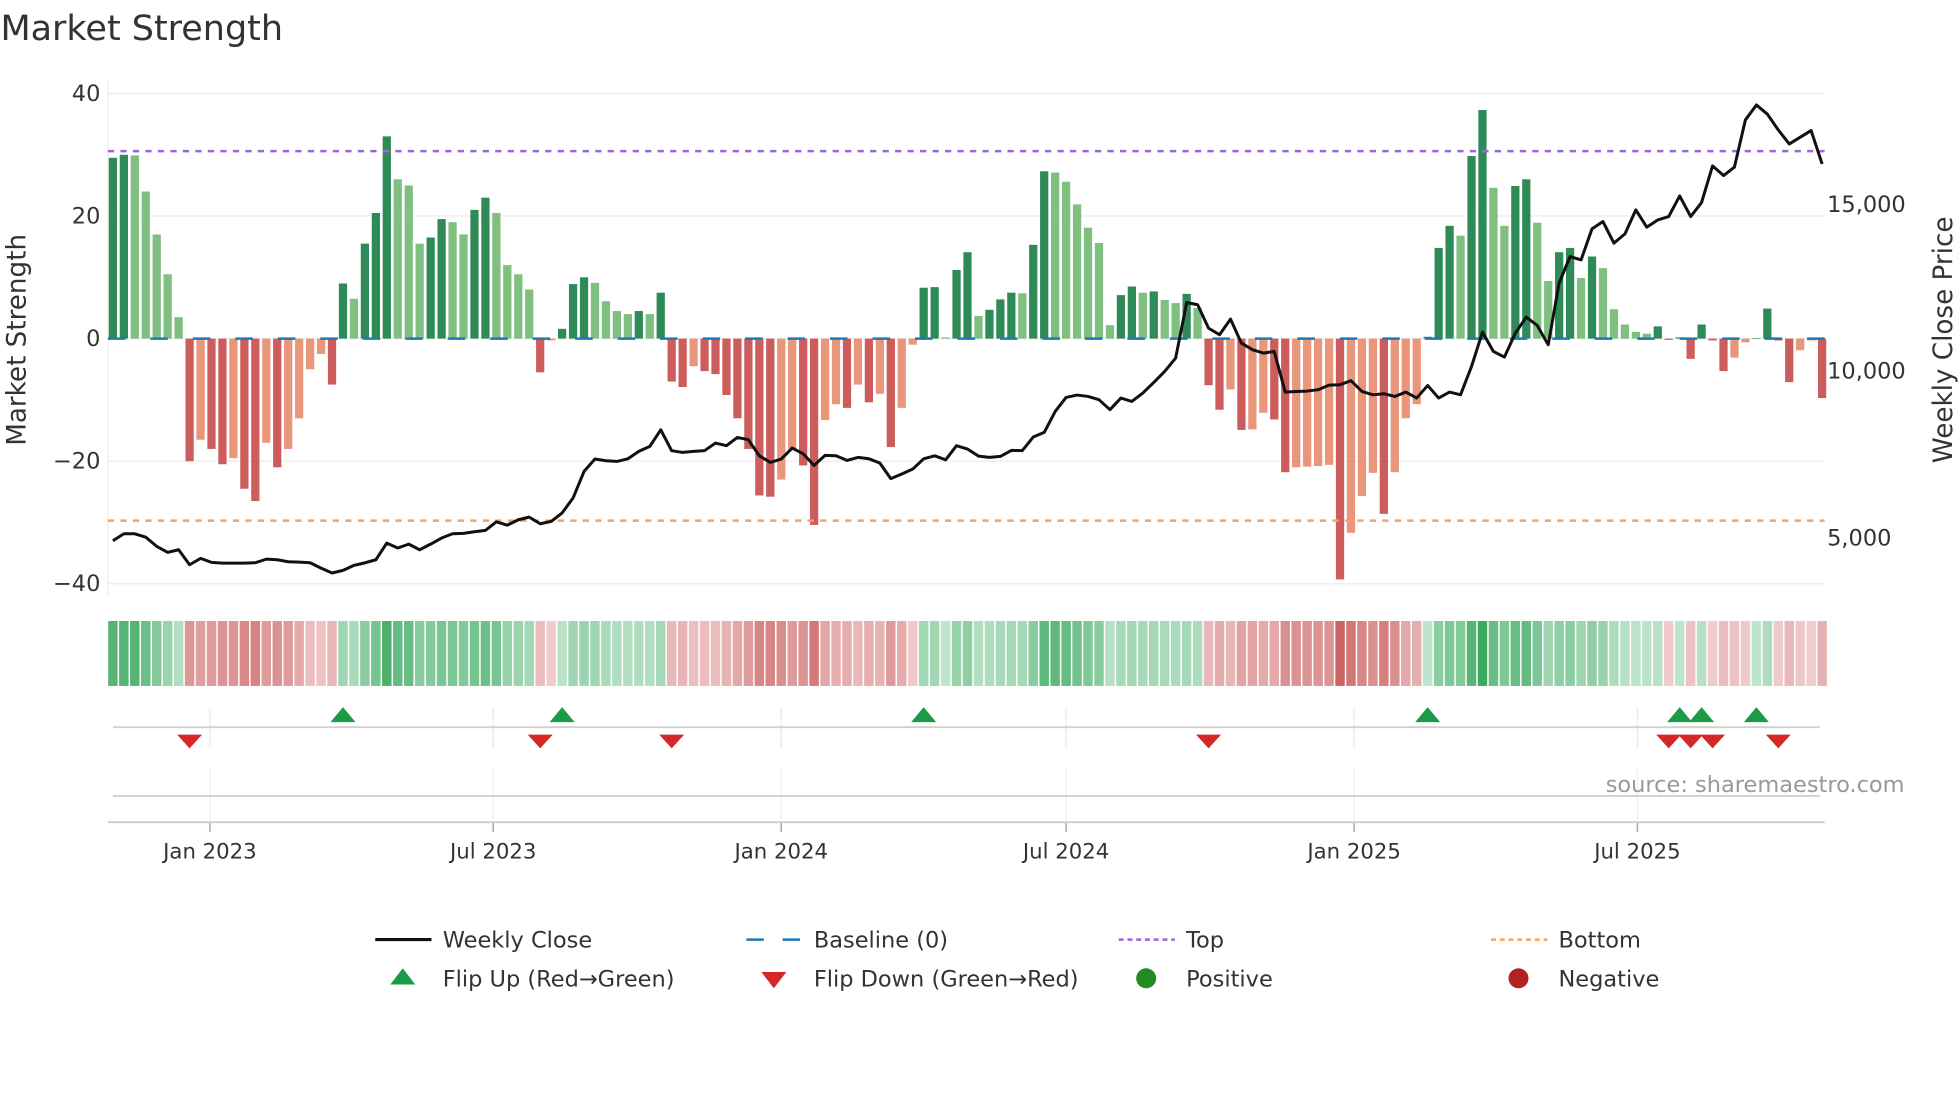 The width and height of the screenshot is (1960, 1102). Describe the element at coordinates (517, 941) in the screenshot. I see `legend-label: Weekly Close` at that location.